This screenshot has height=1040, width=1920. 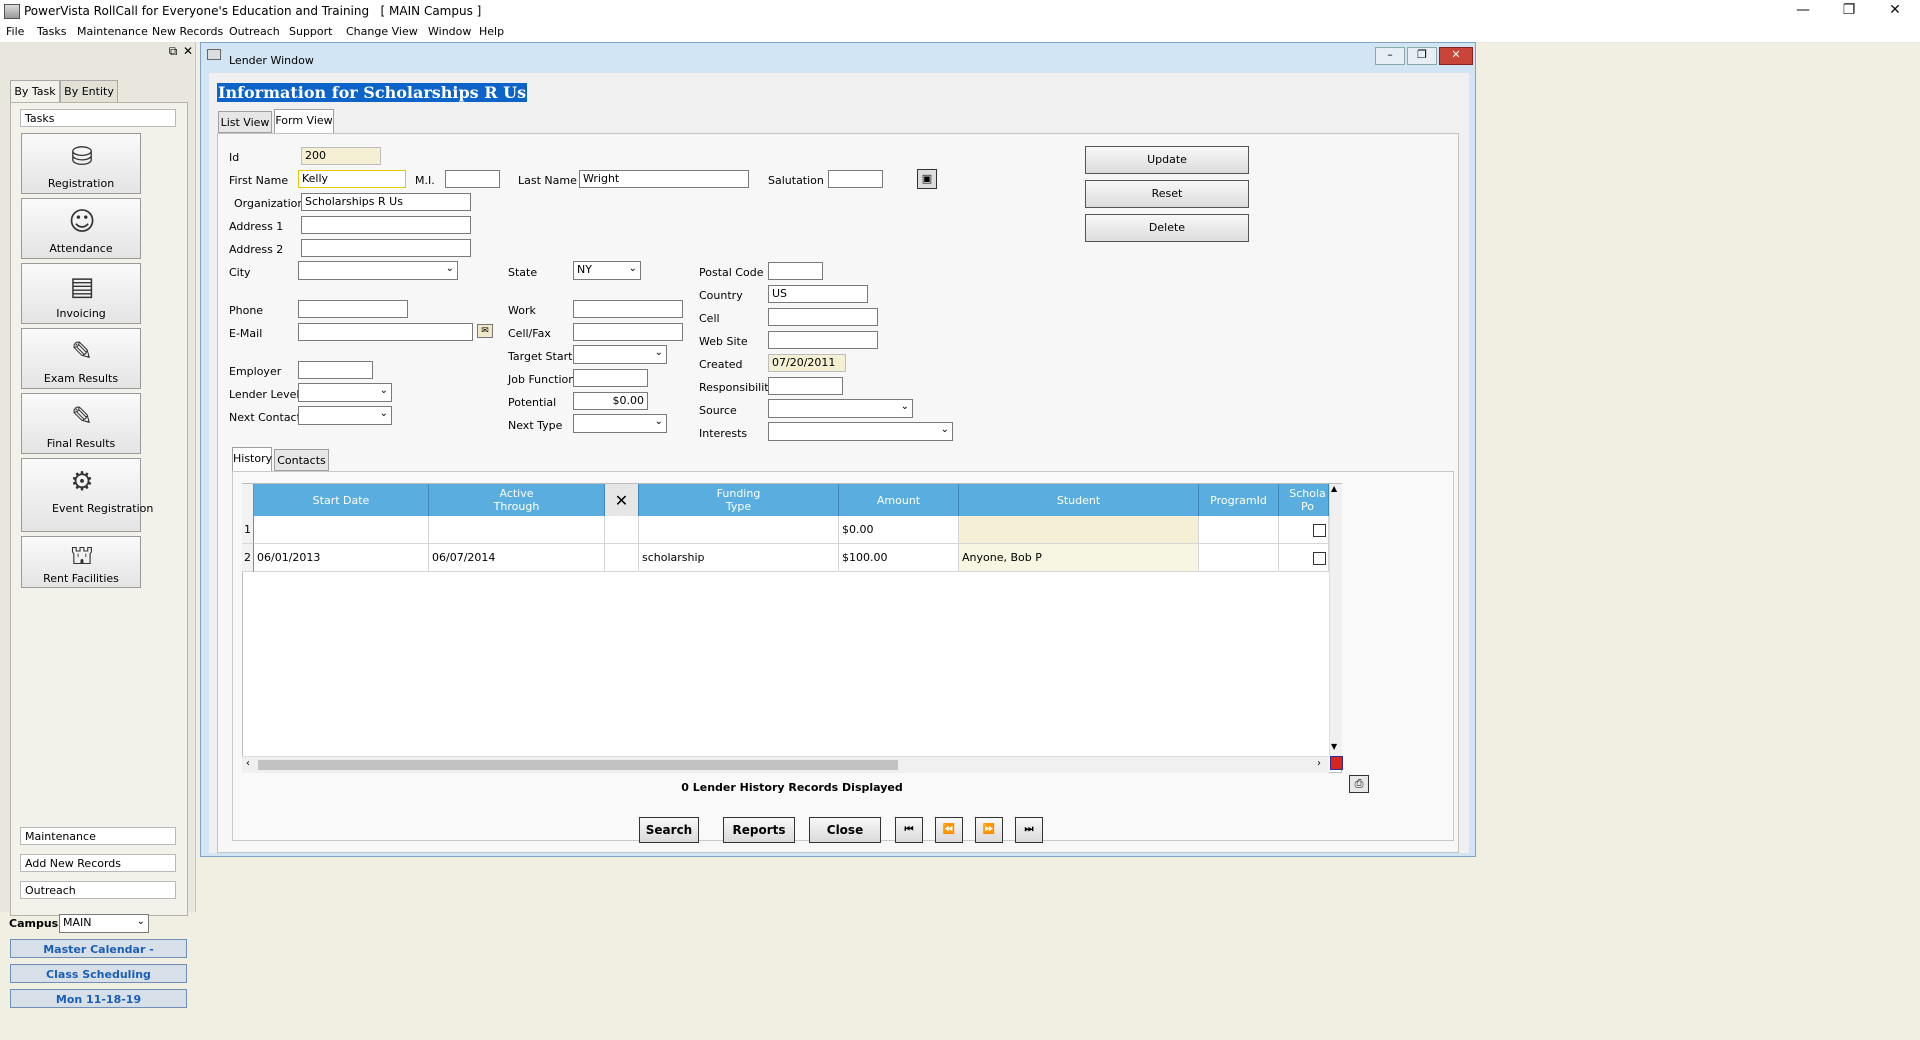 What do you see at coordinates (517, 530) in the screenshot?
I see `cell-active-through` at bounding box center [517, 530].